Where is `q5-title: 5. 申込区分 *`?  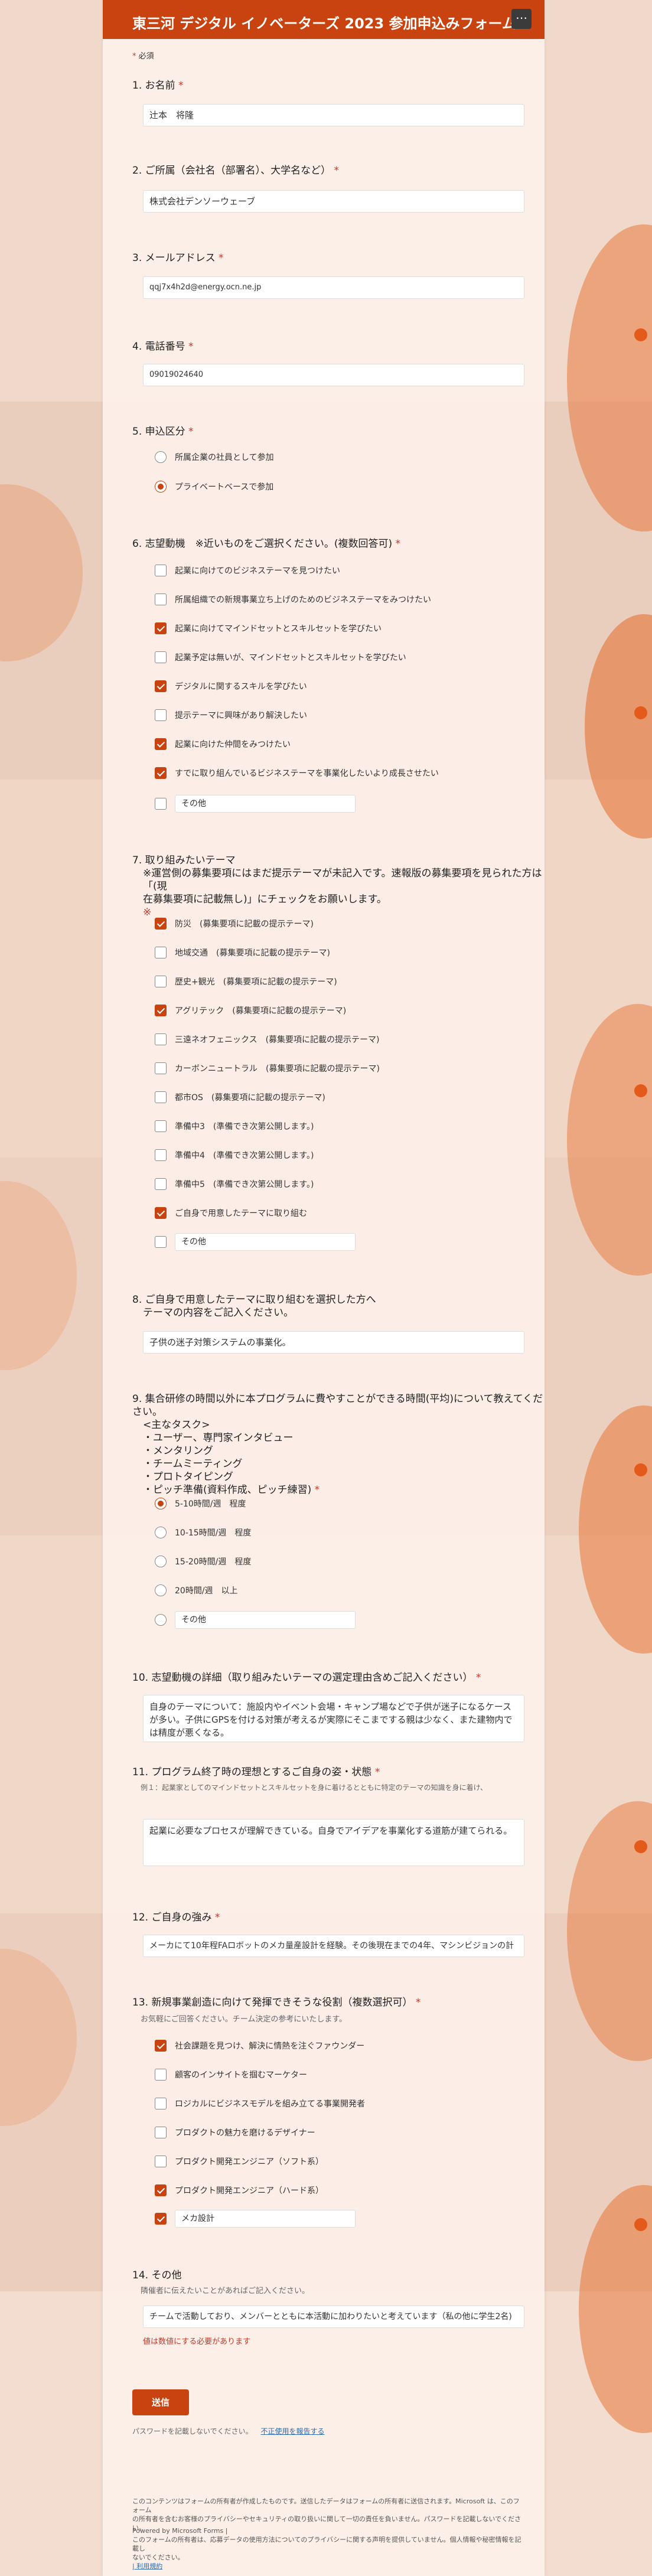 q5-title: 5. 申込区分 * is located at coordinates (163, 432).